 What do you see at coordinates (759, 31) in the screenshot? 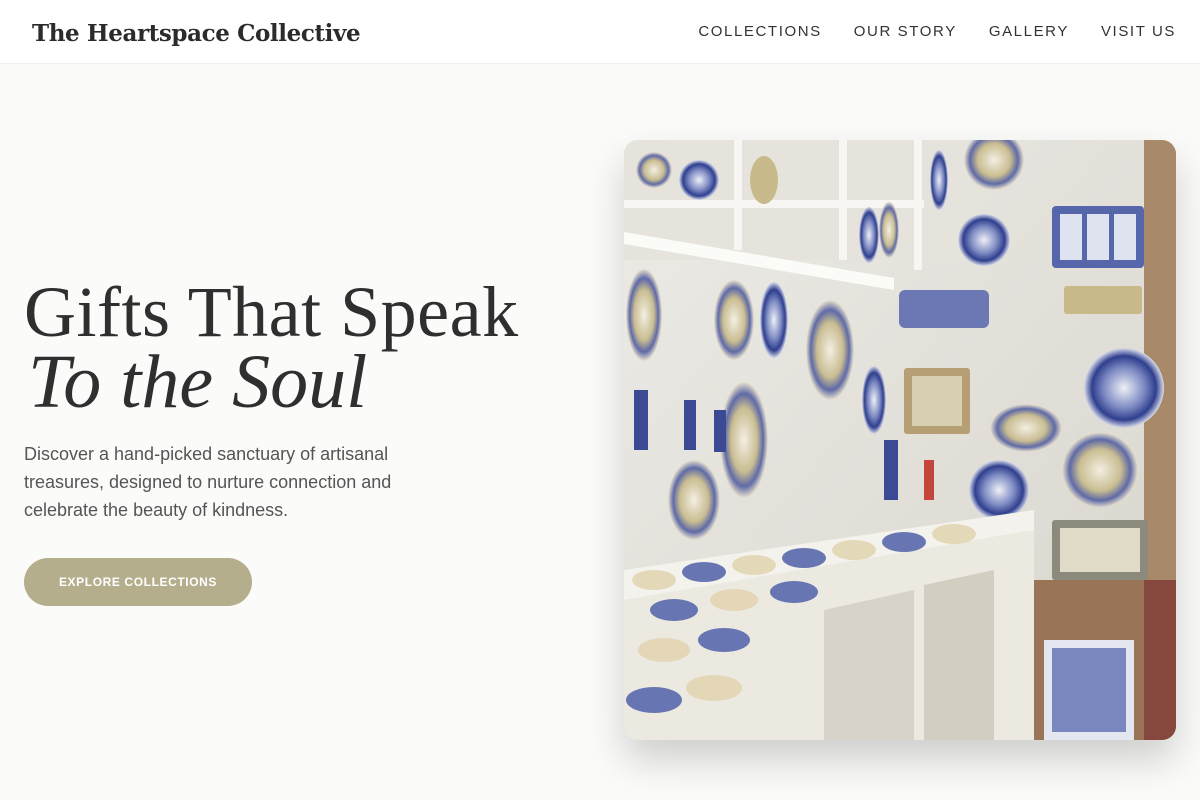
I see `nav-link-collections: COLLECTIONS` at bounding box center [759, 31].